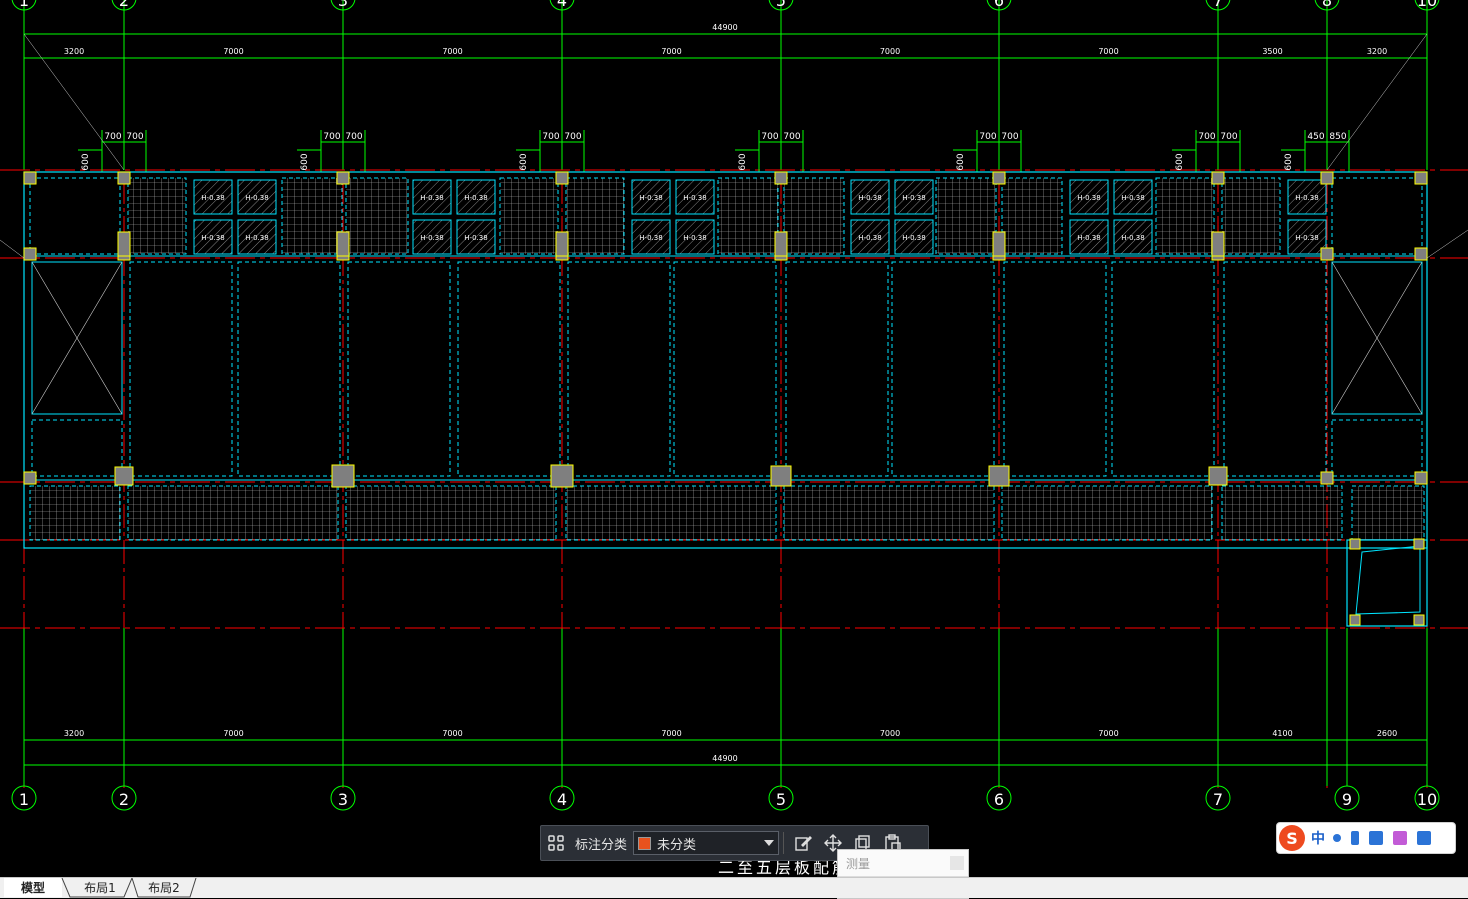  What do you see at coordinates (124, 5) in the screenshot?
I see `axis-label-top: 2` at bounding box center [124, 5].